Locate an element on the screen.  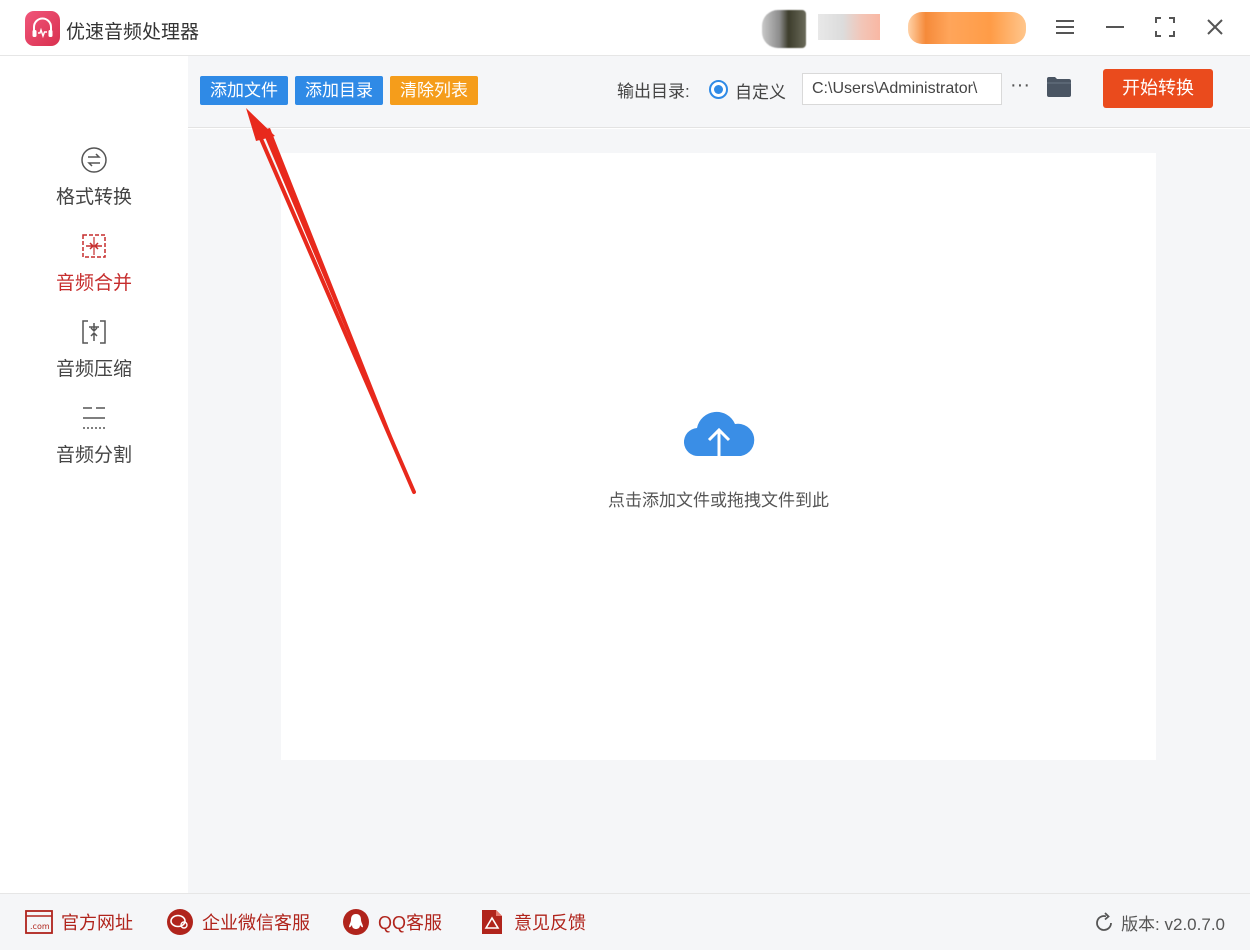
title-bar: 优速音频处理器 is located at coordinates (625, 28).